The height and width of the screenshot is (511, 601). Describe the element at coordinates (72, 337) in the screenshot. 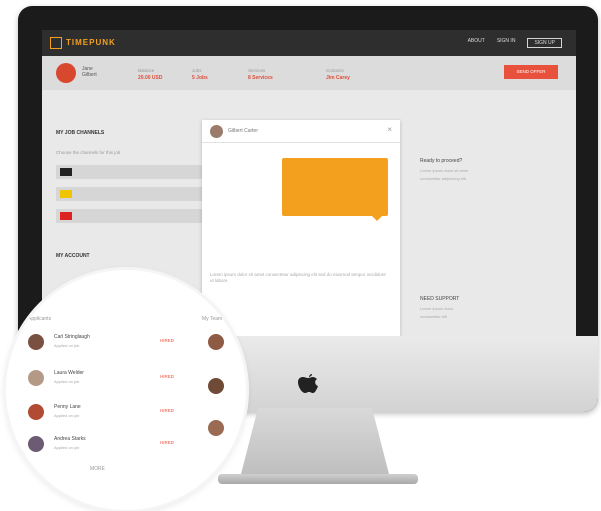

I see `applicant-name: Carl Stringlaugh` at that location.